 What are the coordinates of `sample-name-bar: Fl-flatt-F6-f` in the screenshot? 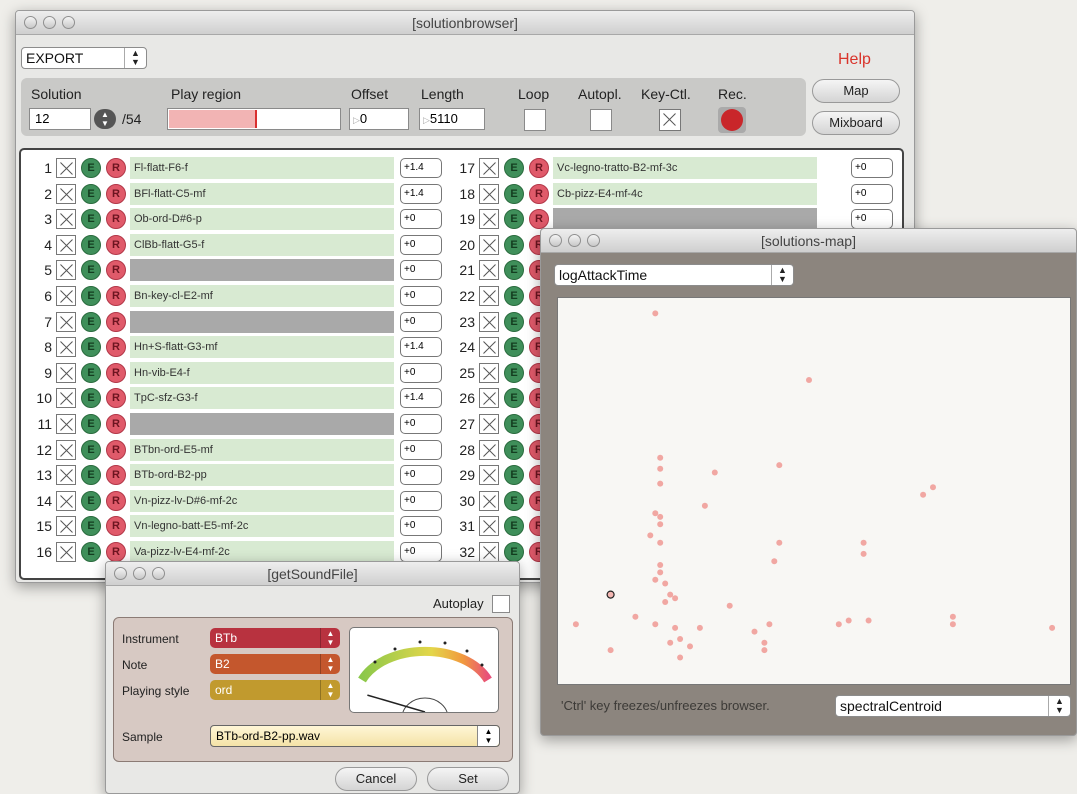 It's located at (262, 168).